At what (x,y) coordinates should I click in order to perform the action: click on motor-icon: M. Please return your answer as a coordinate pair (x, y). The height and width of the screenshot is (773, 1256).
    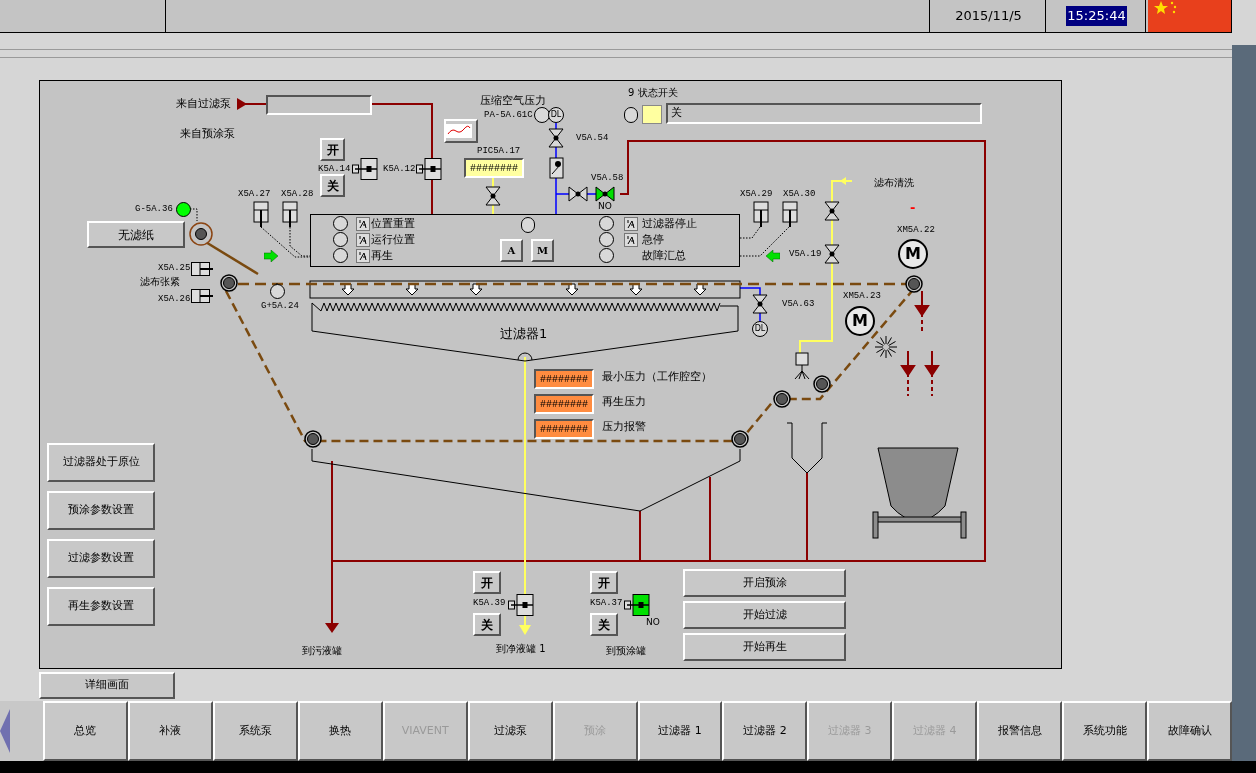
    Looking at the image, I should click on (913, 254).